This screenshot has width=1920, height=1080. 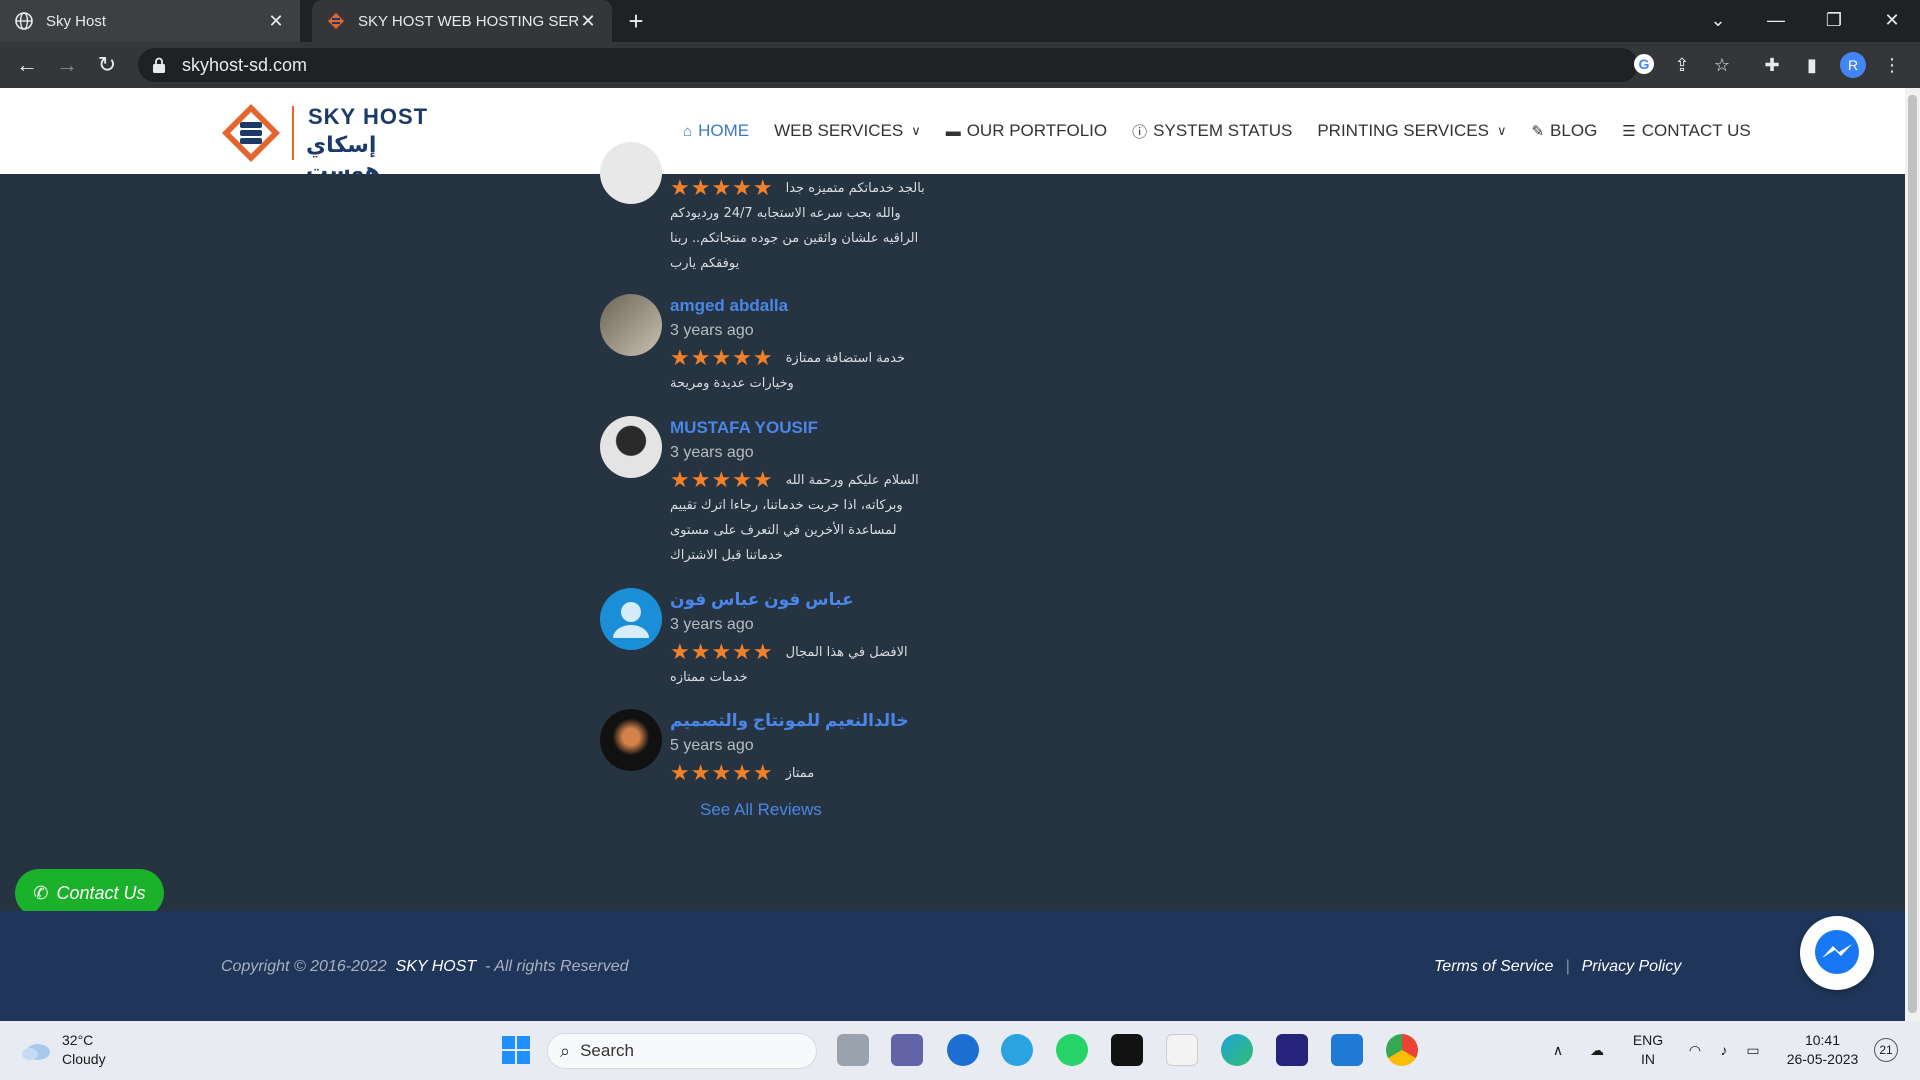 I want to click on chrome-icon, so click(x=1402, y=1050).